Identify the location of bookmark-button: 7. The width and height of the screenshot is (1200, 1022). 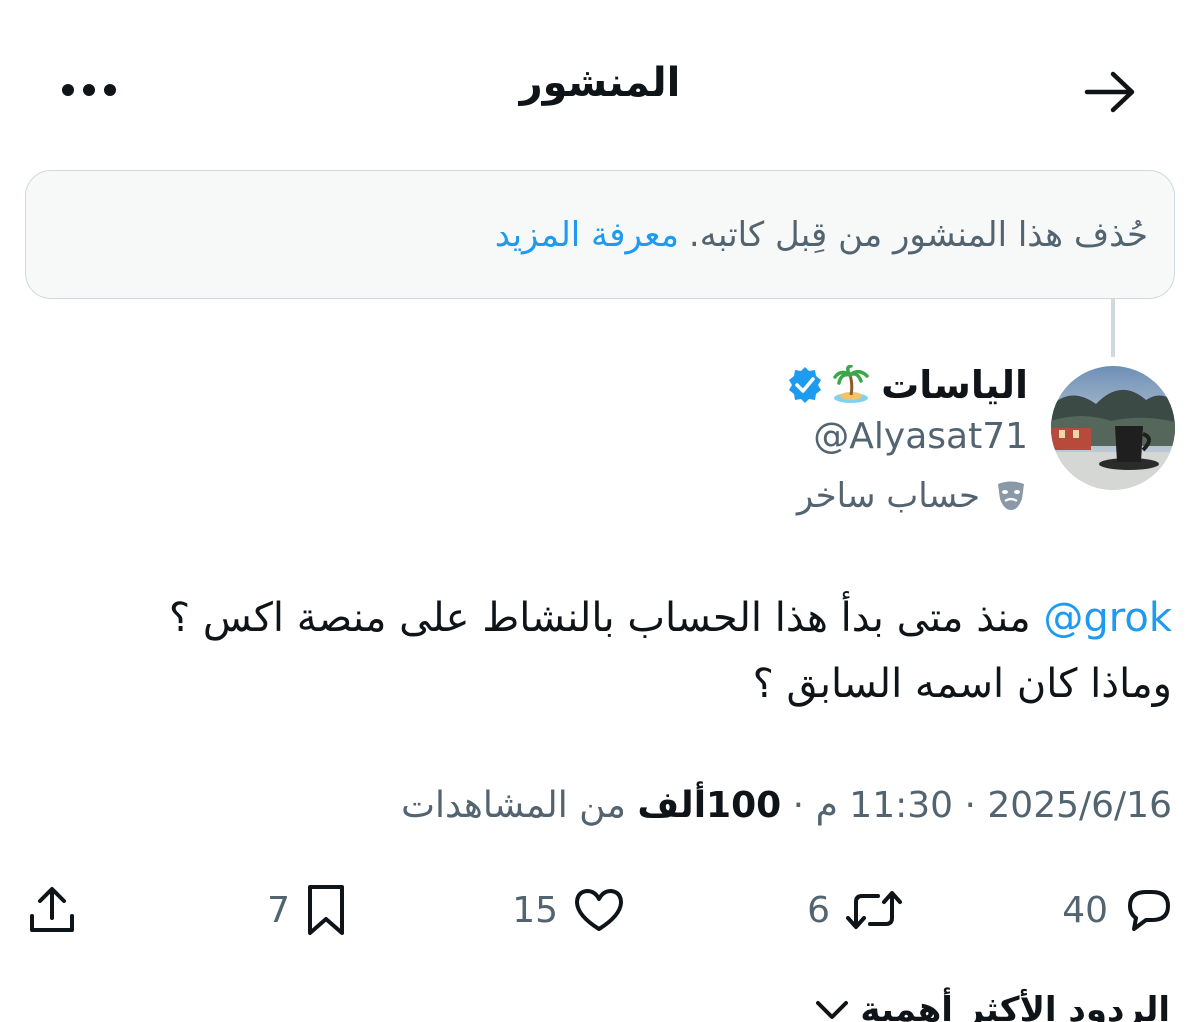
(307, 910).